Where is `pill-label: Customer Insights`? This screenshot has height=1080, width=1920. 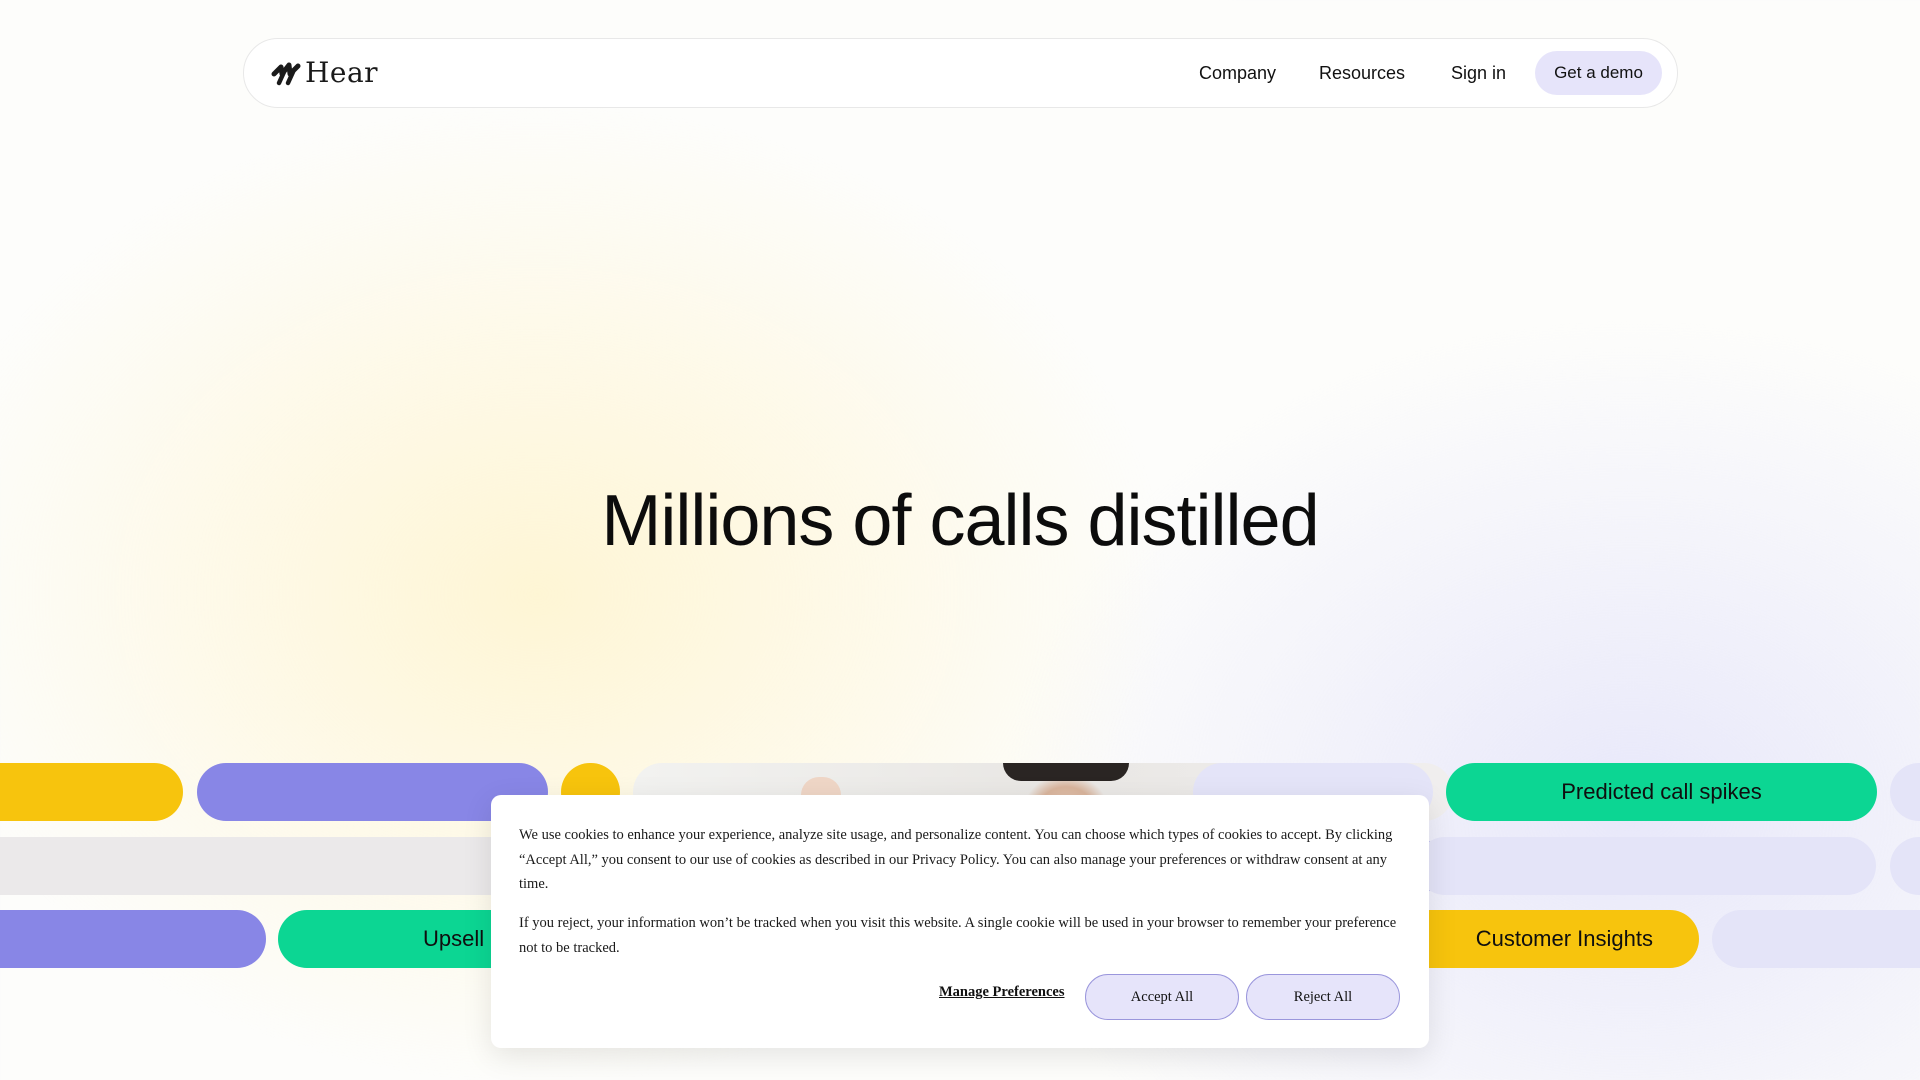
pill-label: Customer Insights is located at coordinates (1564, 938).